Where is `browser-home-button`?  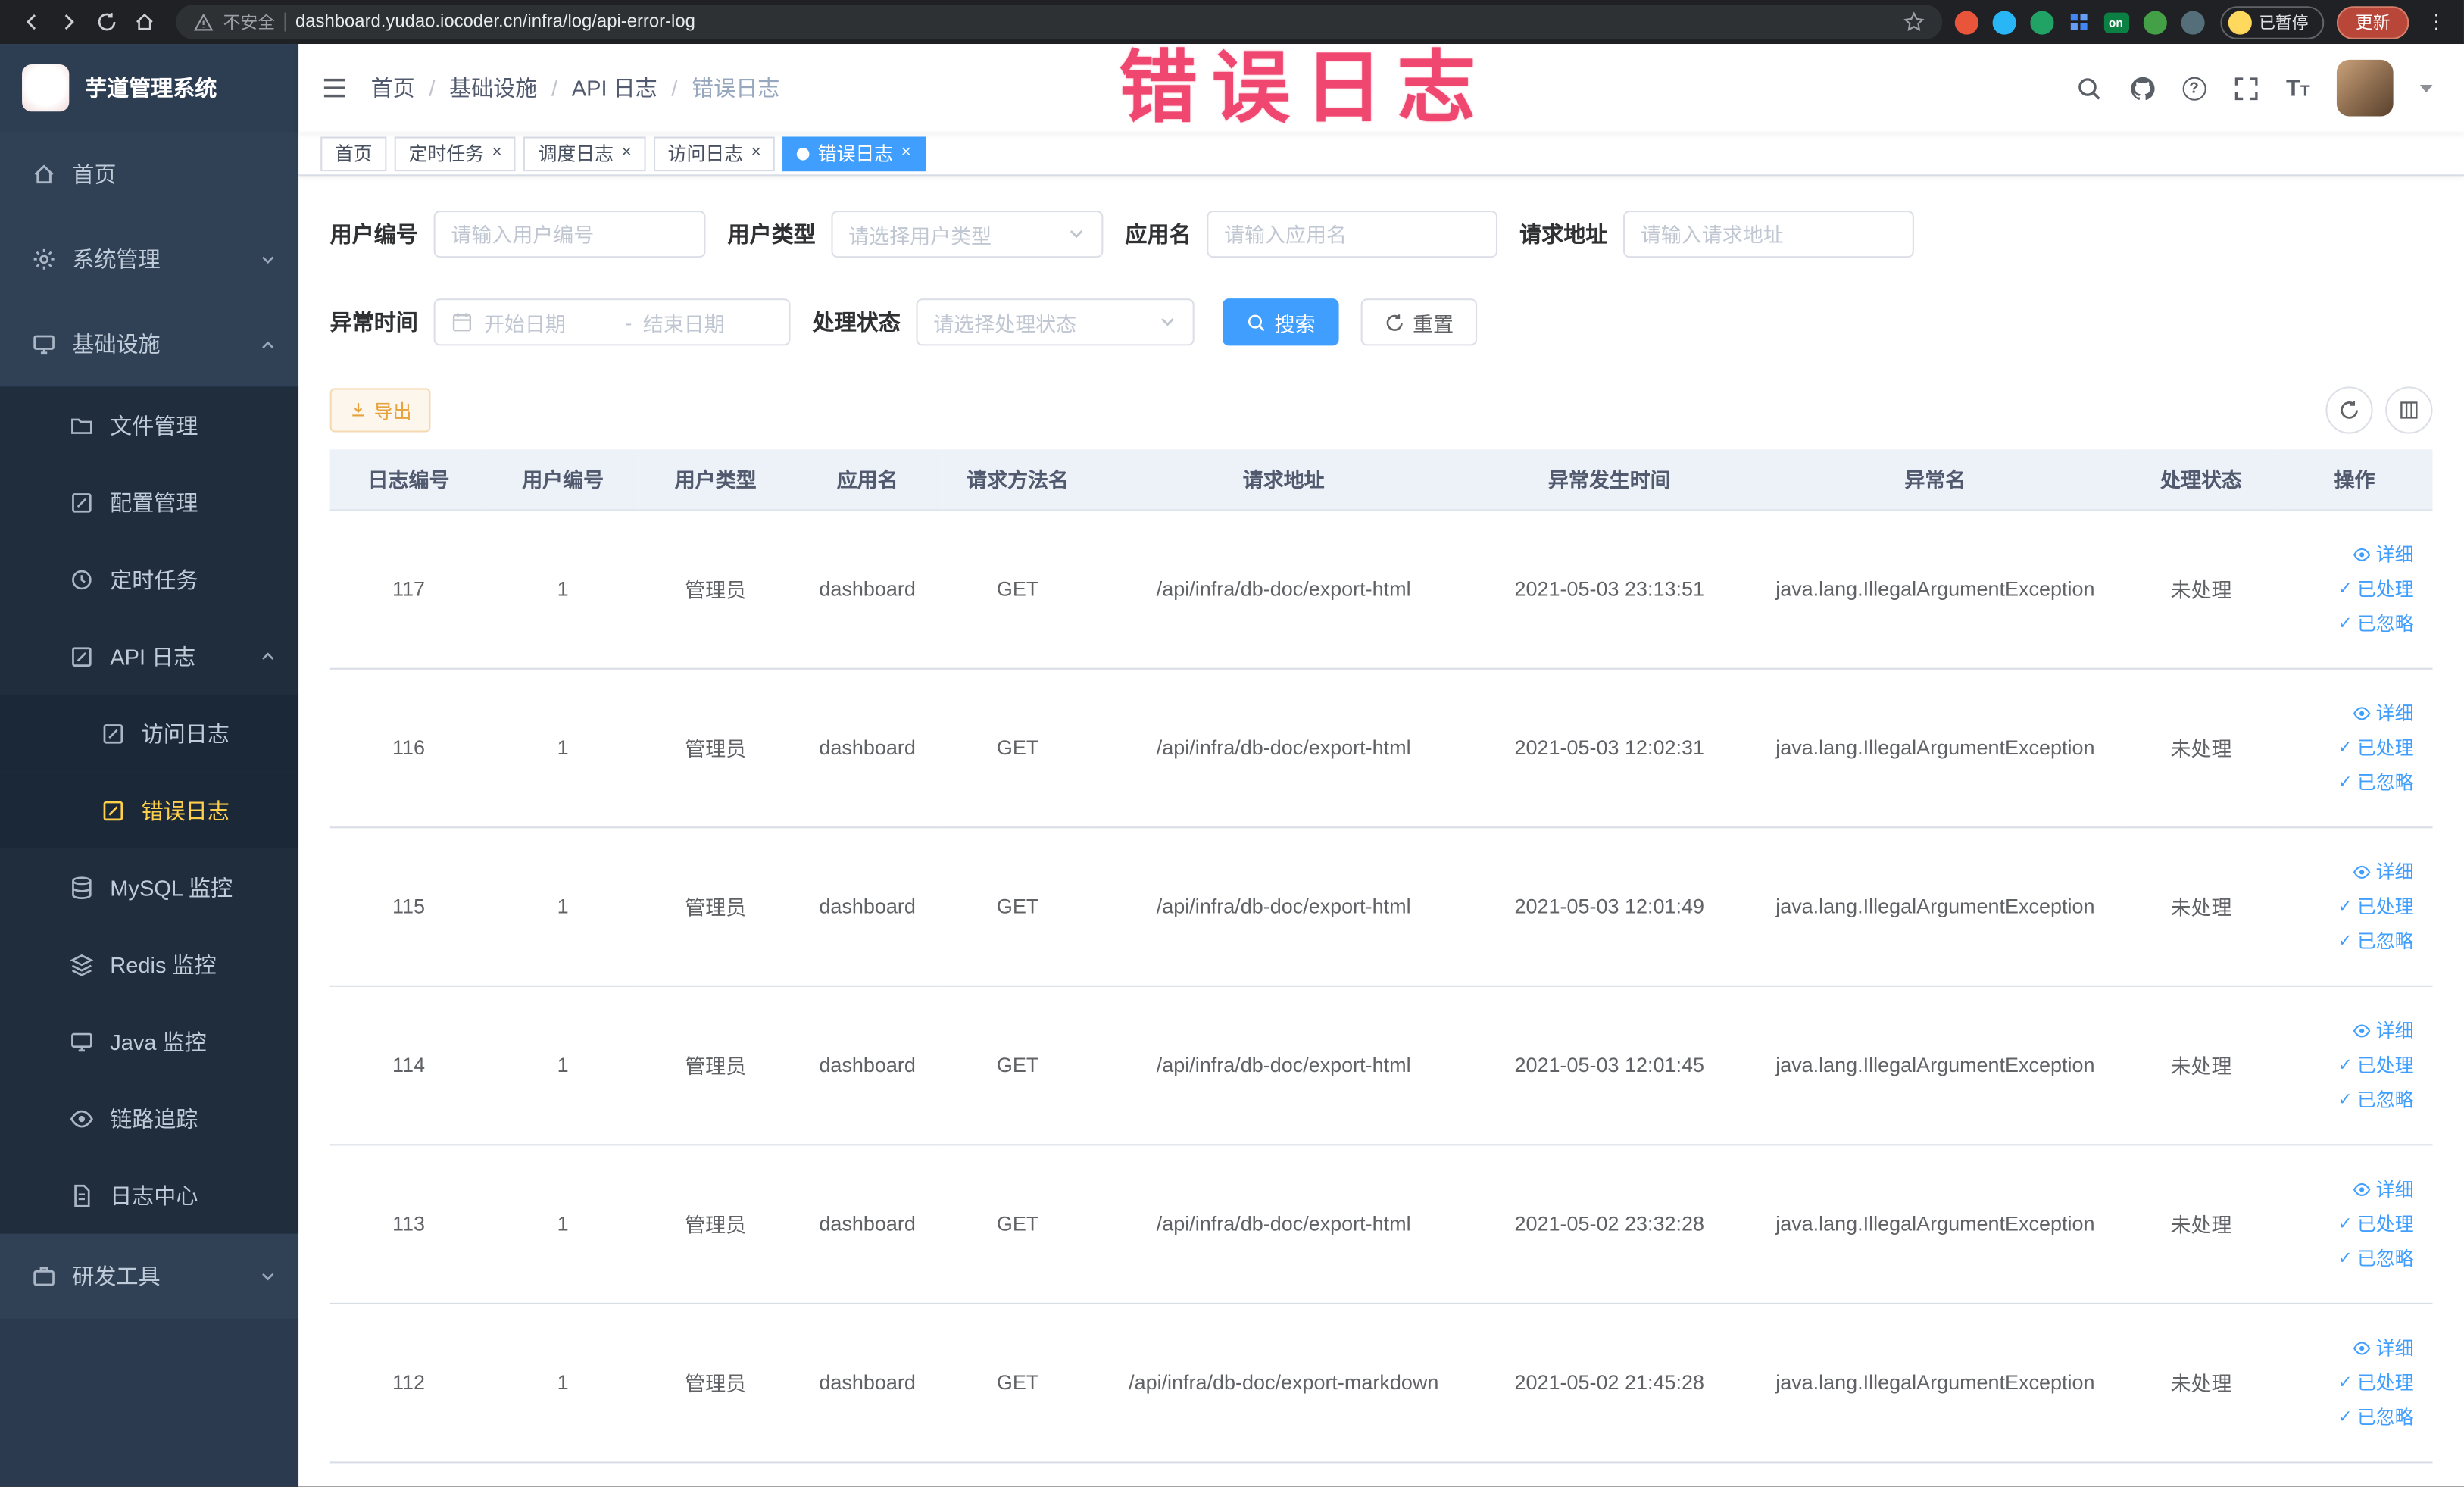 browser-home-button is located at coordinates (145, 22).